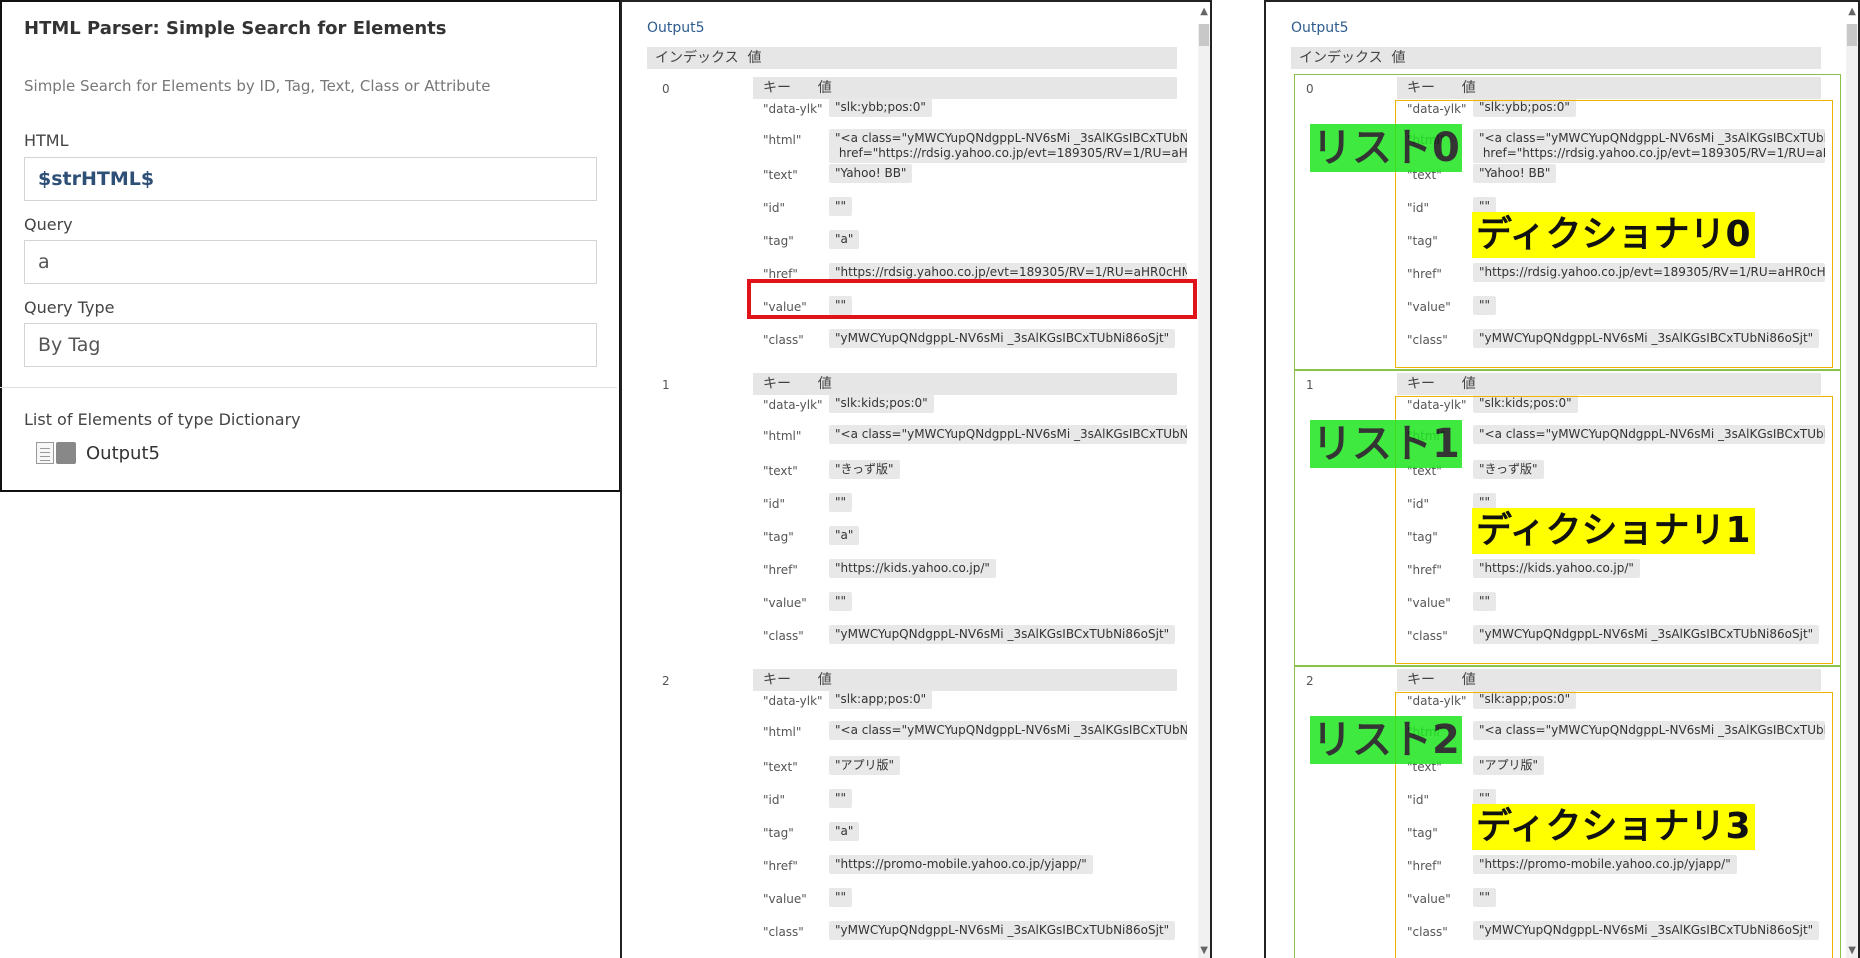 This screenshot has height=958, width=1860. Describe the element at coordinates (1386, 740) in the screenshot. I see `list-annotation-label: リスト2` at that location.